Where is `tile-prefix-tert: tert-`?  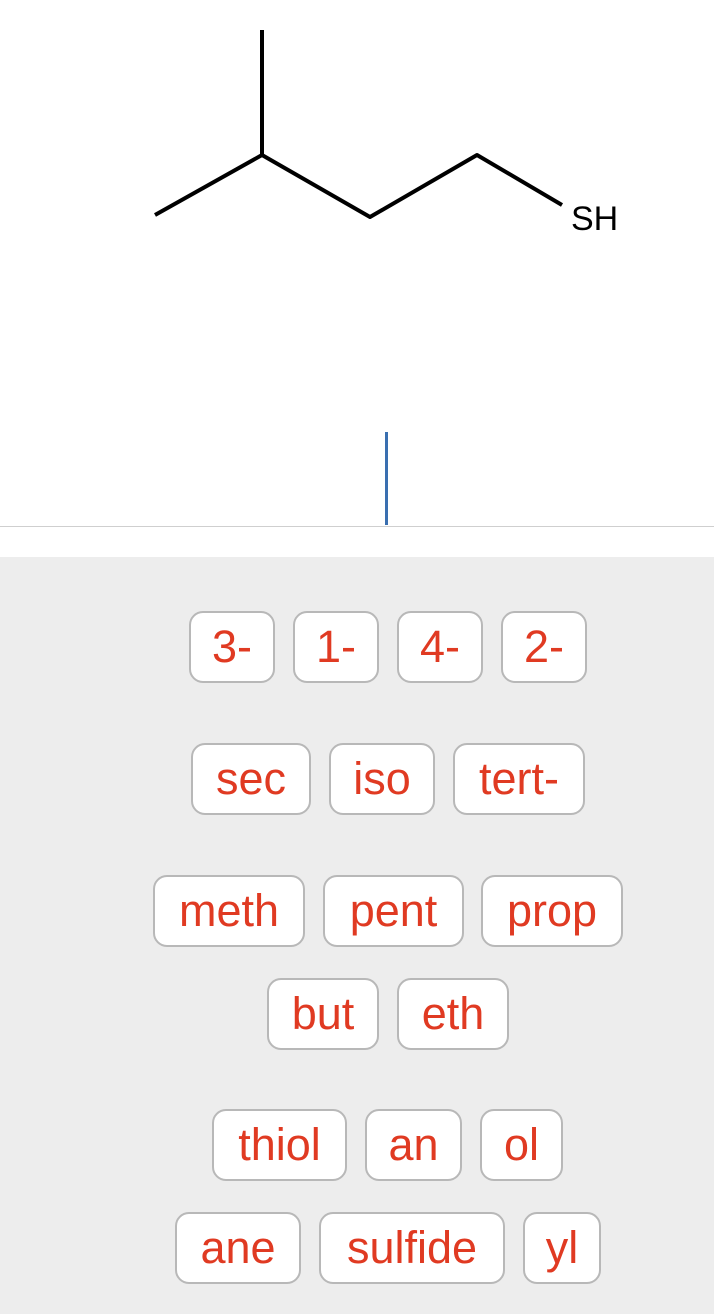
tile-prefix-tert: tert- is located at coordinates (519, 779).